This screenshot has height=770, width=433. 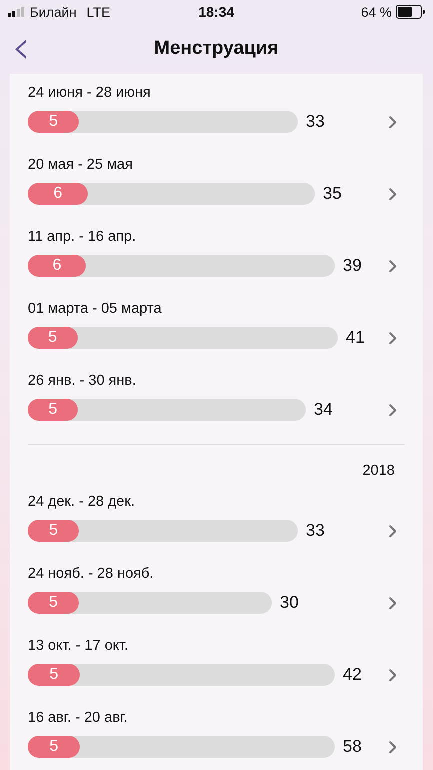 I want to click on year-label: 2018, so click(x=378, y=471).